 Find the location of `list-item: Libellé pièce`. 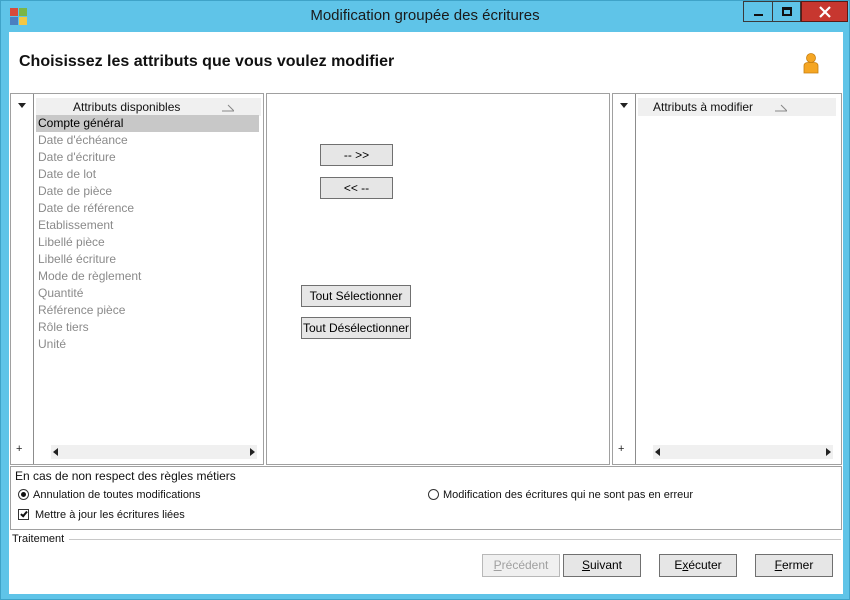

list-item: Libellé pièce is located at coordinates (147, 242).